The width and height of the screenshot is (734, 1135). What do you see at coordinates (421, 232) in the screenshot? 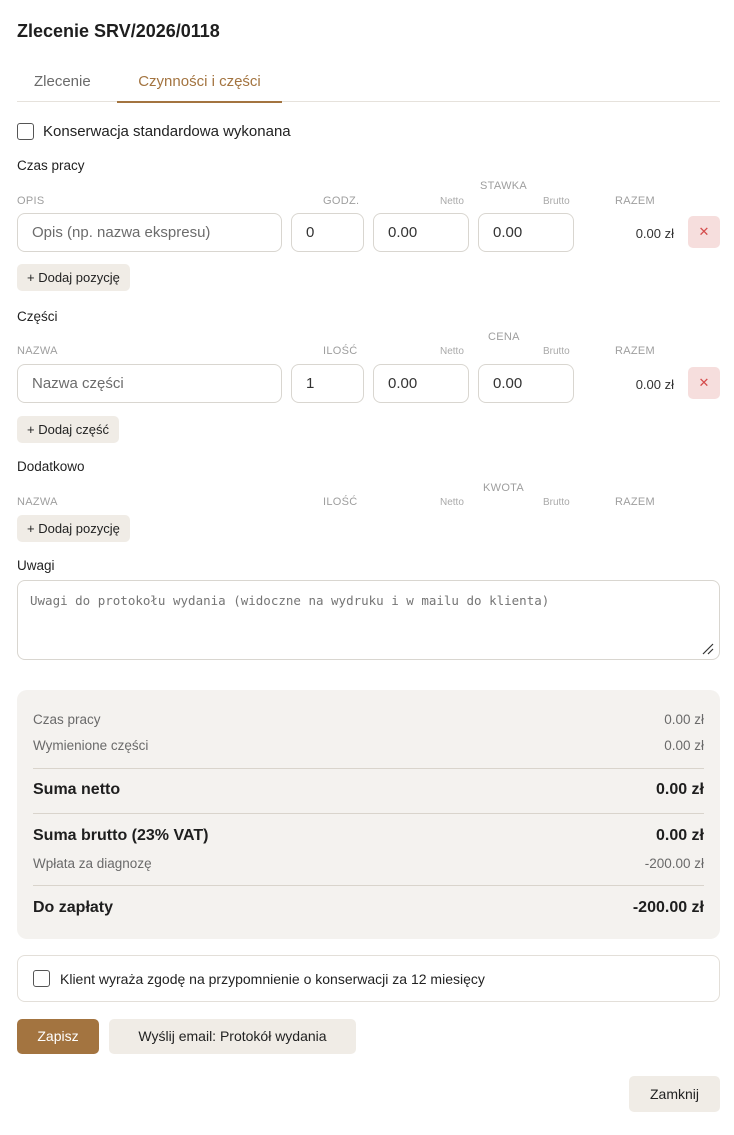
I see `labor-net-input` at bounding box center [421, 232].